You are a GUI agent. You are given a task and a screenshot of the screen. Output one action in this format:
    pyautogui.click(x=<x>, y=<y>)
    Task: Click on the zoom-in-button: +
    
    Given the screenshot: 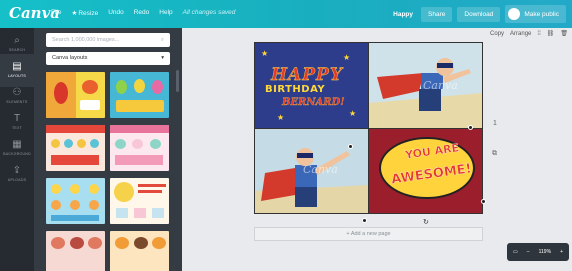 What is the action you would take?
    pyautogui.click(x=561, y=252)
    